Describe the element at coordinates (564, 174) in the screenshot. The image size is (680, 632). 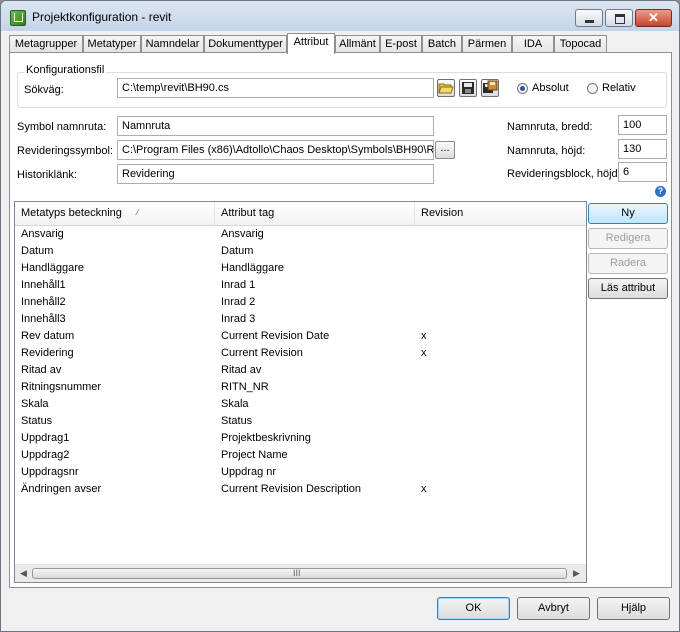
I see `revblock-label: Revideringsblock, höjd:` at that location.